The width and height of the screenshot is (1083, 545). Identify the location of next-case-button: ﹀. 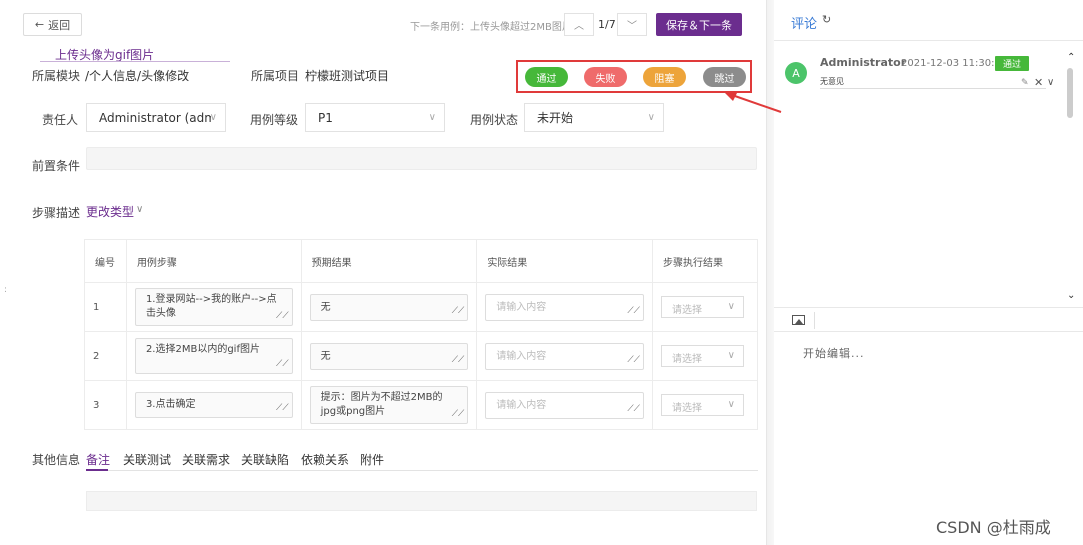
(632, 24).